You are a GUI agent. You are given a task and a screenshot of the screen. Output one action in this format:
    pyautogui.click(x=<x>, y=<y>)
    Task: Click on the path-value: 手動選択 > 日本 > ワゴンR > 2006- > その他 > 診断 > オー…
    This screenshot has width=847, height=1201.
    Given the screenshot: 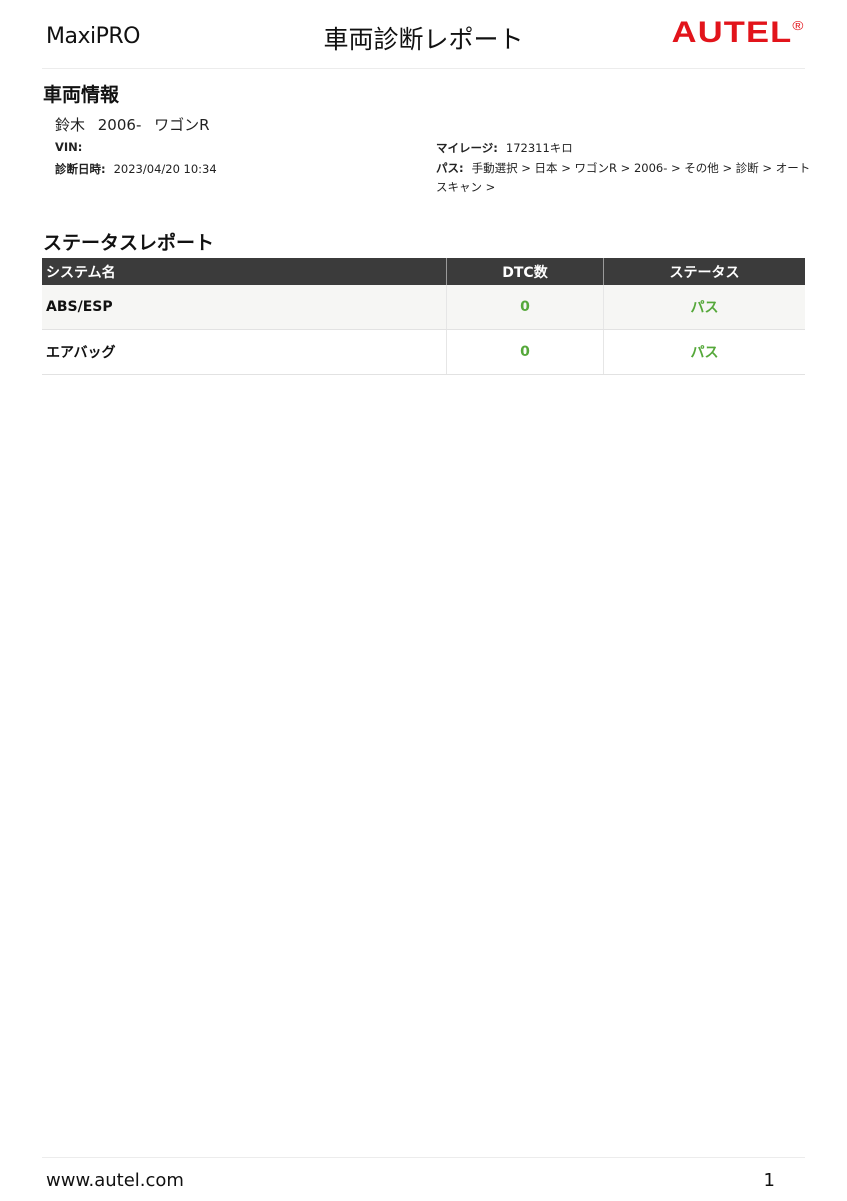 What is the action you would take?
    pyautogui.click(x=623, y=177)
    